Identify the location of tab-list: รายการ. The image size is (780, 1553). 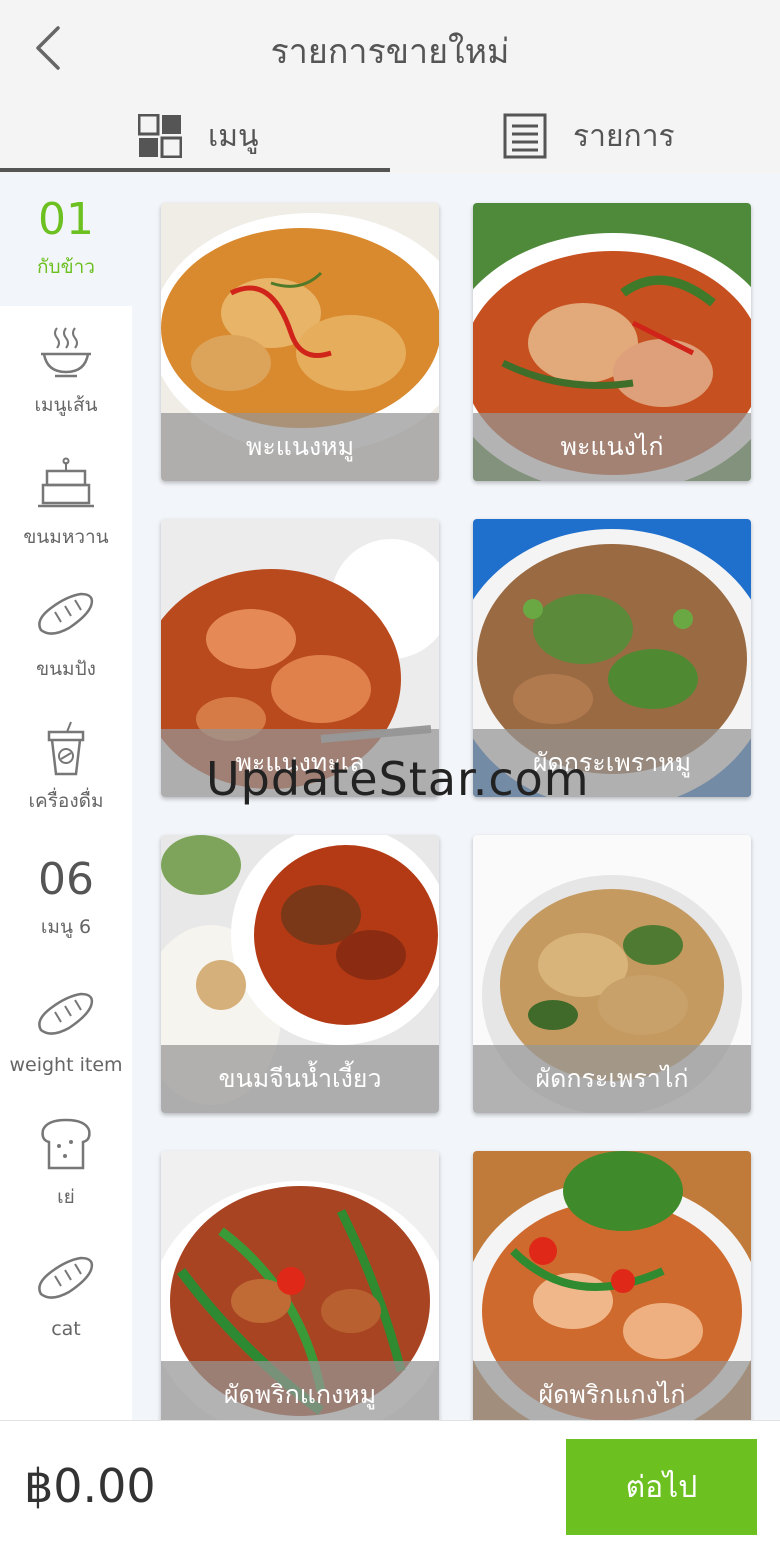
(589, 136).